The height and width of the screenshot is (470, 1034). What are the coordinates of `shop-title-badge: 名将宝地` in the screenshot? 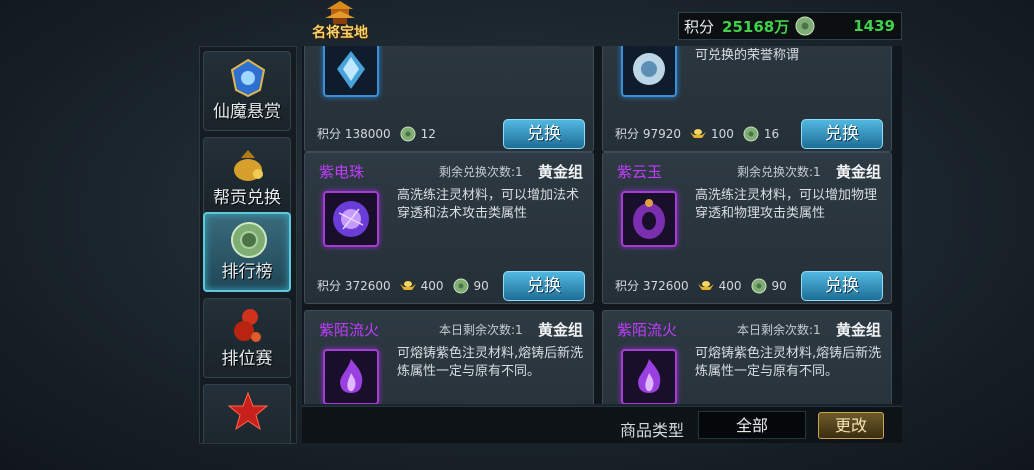 It's located at (340, 22).